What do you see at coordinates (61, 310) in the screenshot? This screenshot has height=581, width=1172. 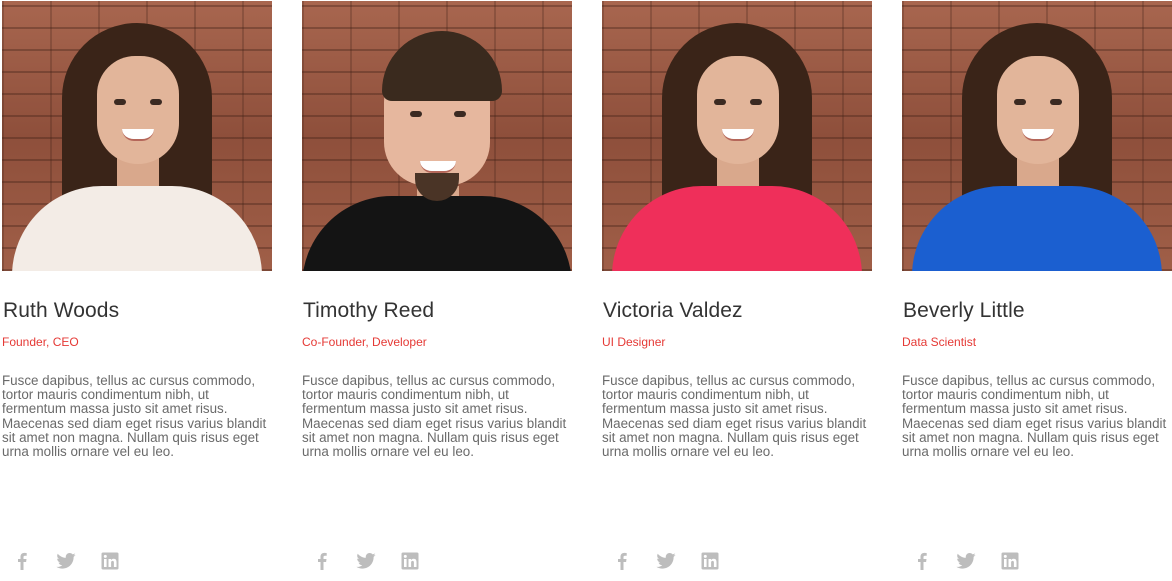 I see `team-member-name: Ruth Woods` at bounding box center [61, 310].